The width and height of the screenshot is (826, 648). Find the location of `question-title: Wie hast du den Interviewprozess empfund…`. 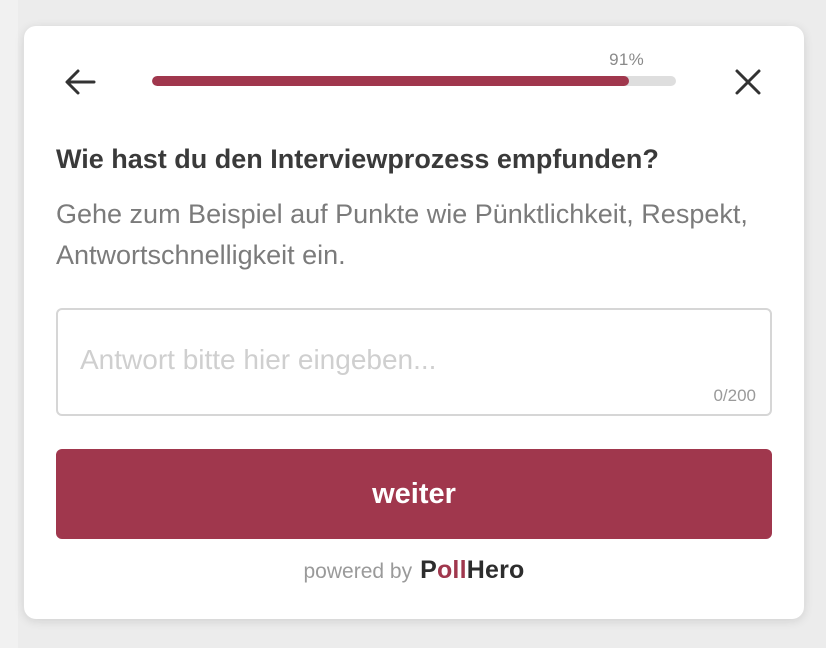

question-title: Wie hast du den Interviewprozess empfund… is located at coordinates (357, 159).